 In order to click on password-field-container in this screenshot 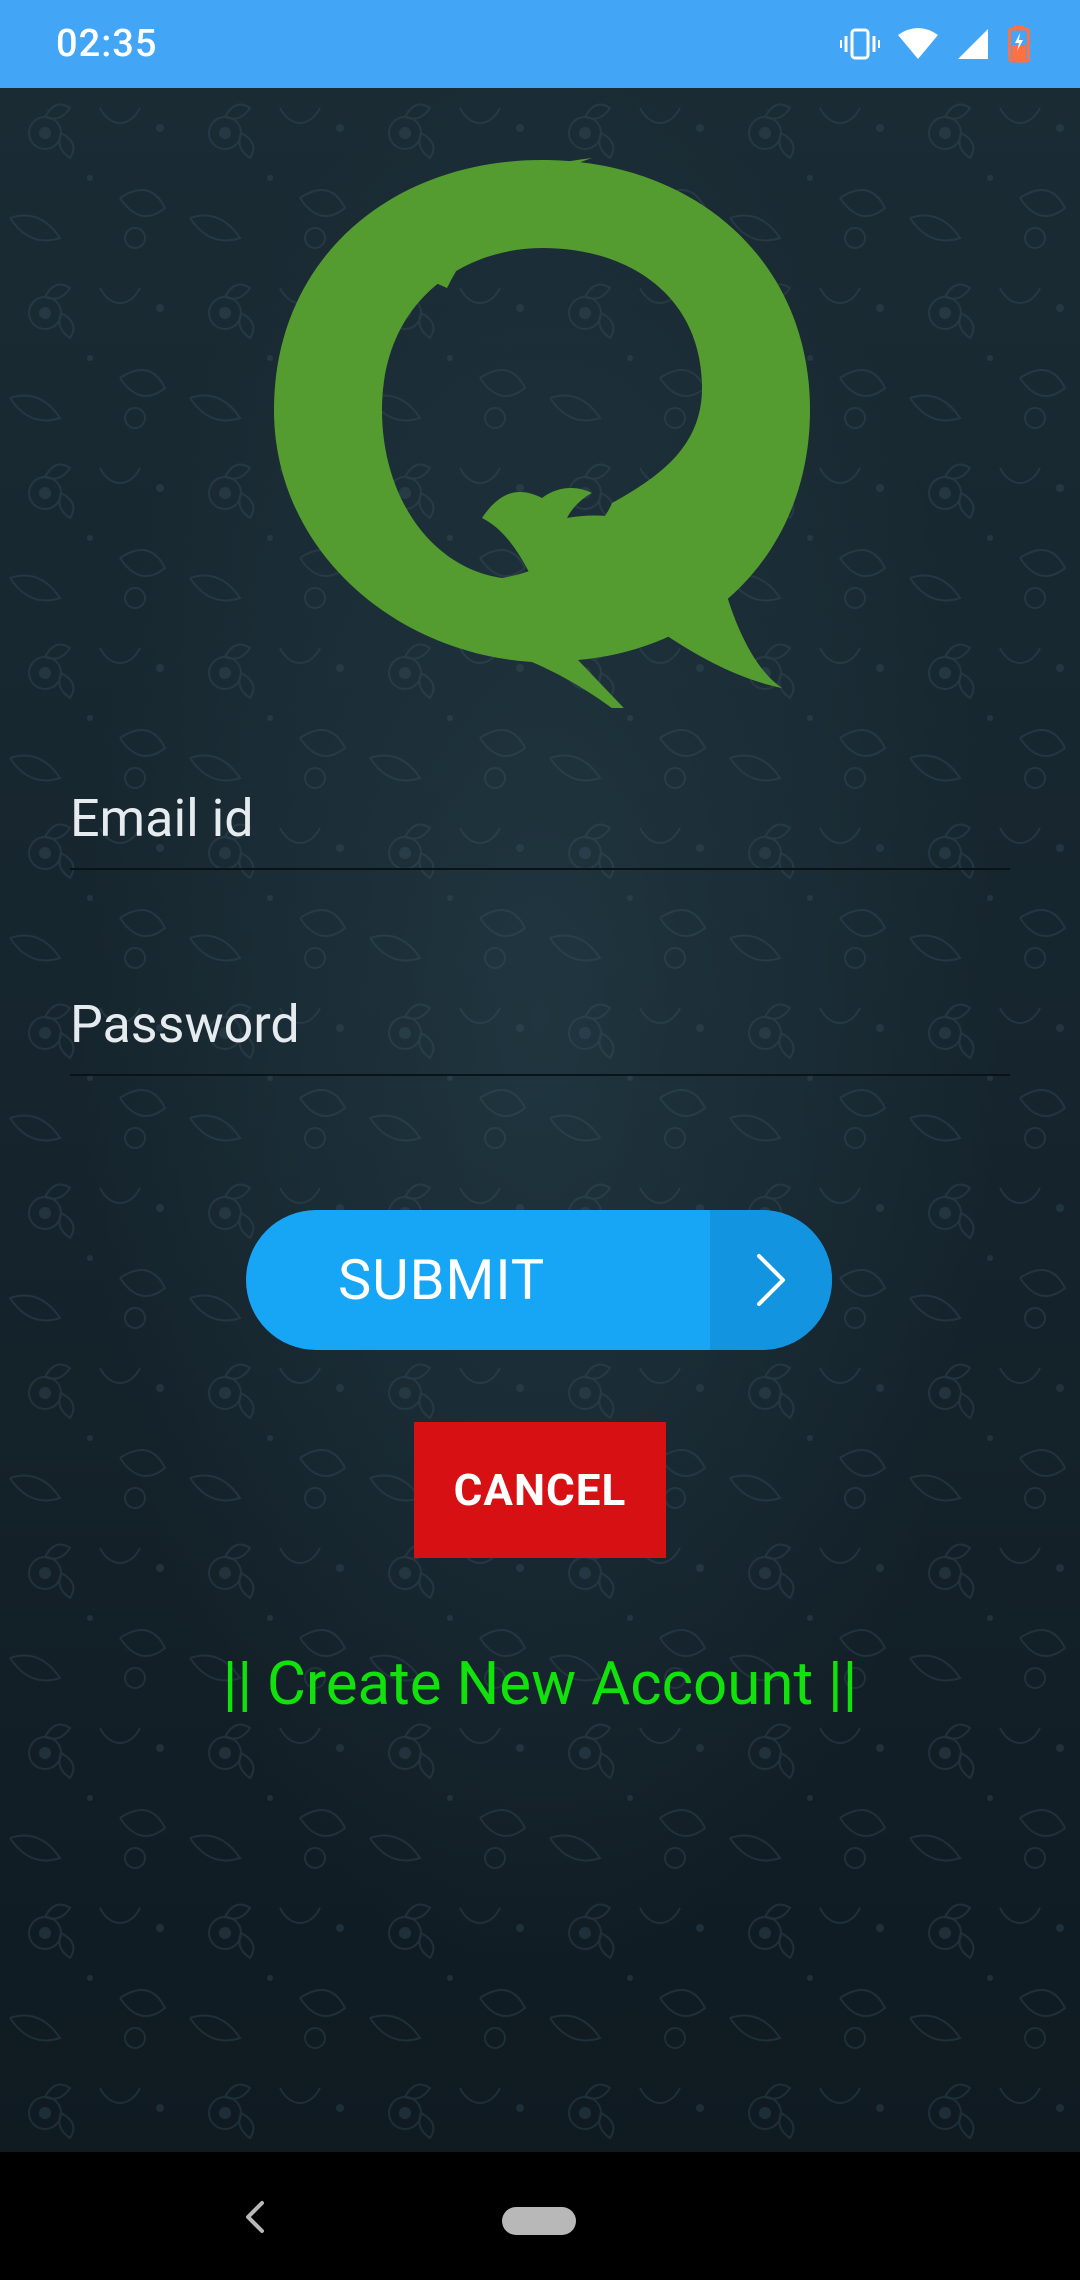, I will do `click(540, 1025)`.